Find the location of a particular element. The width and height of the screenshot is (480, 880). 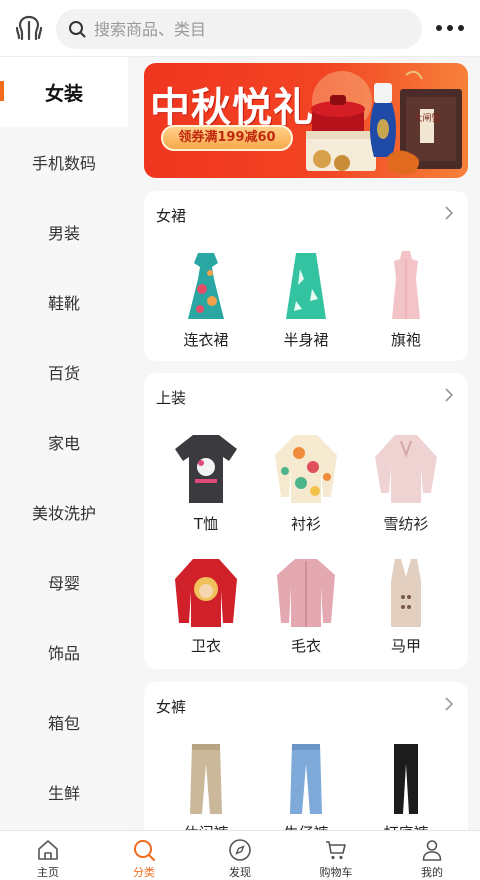

category-label: 旗袍 is located at coordinates (405, 340).